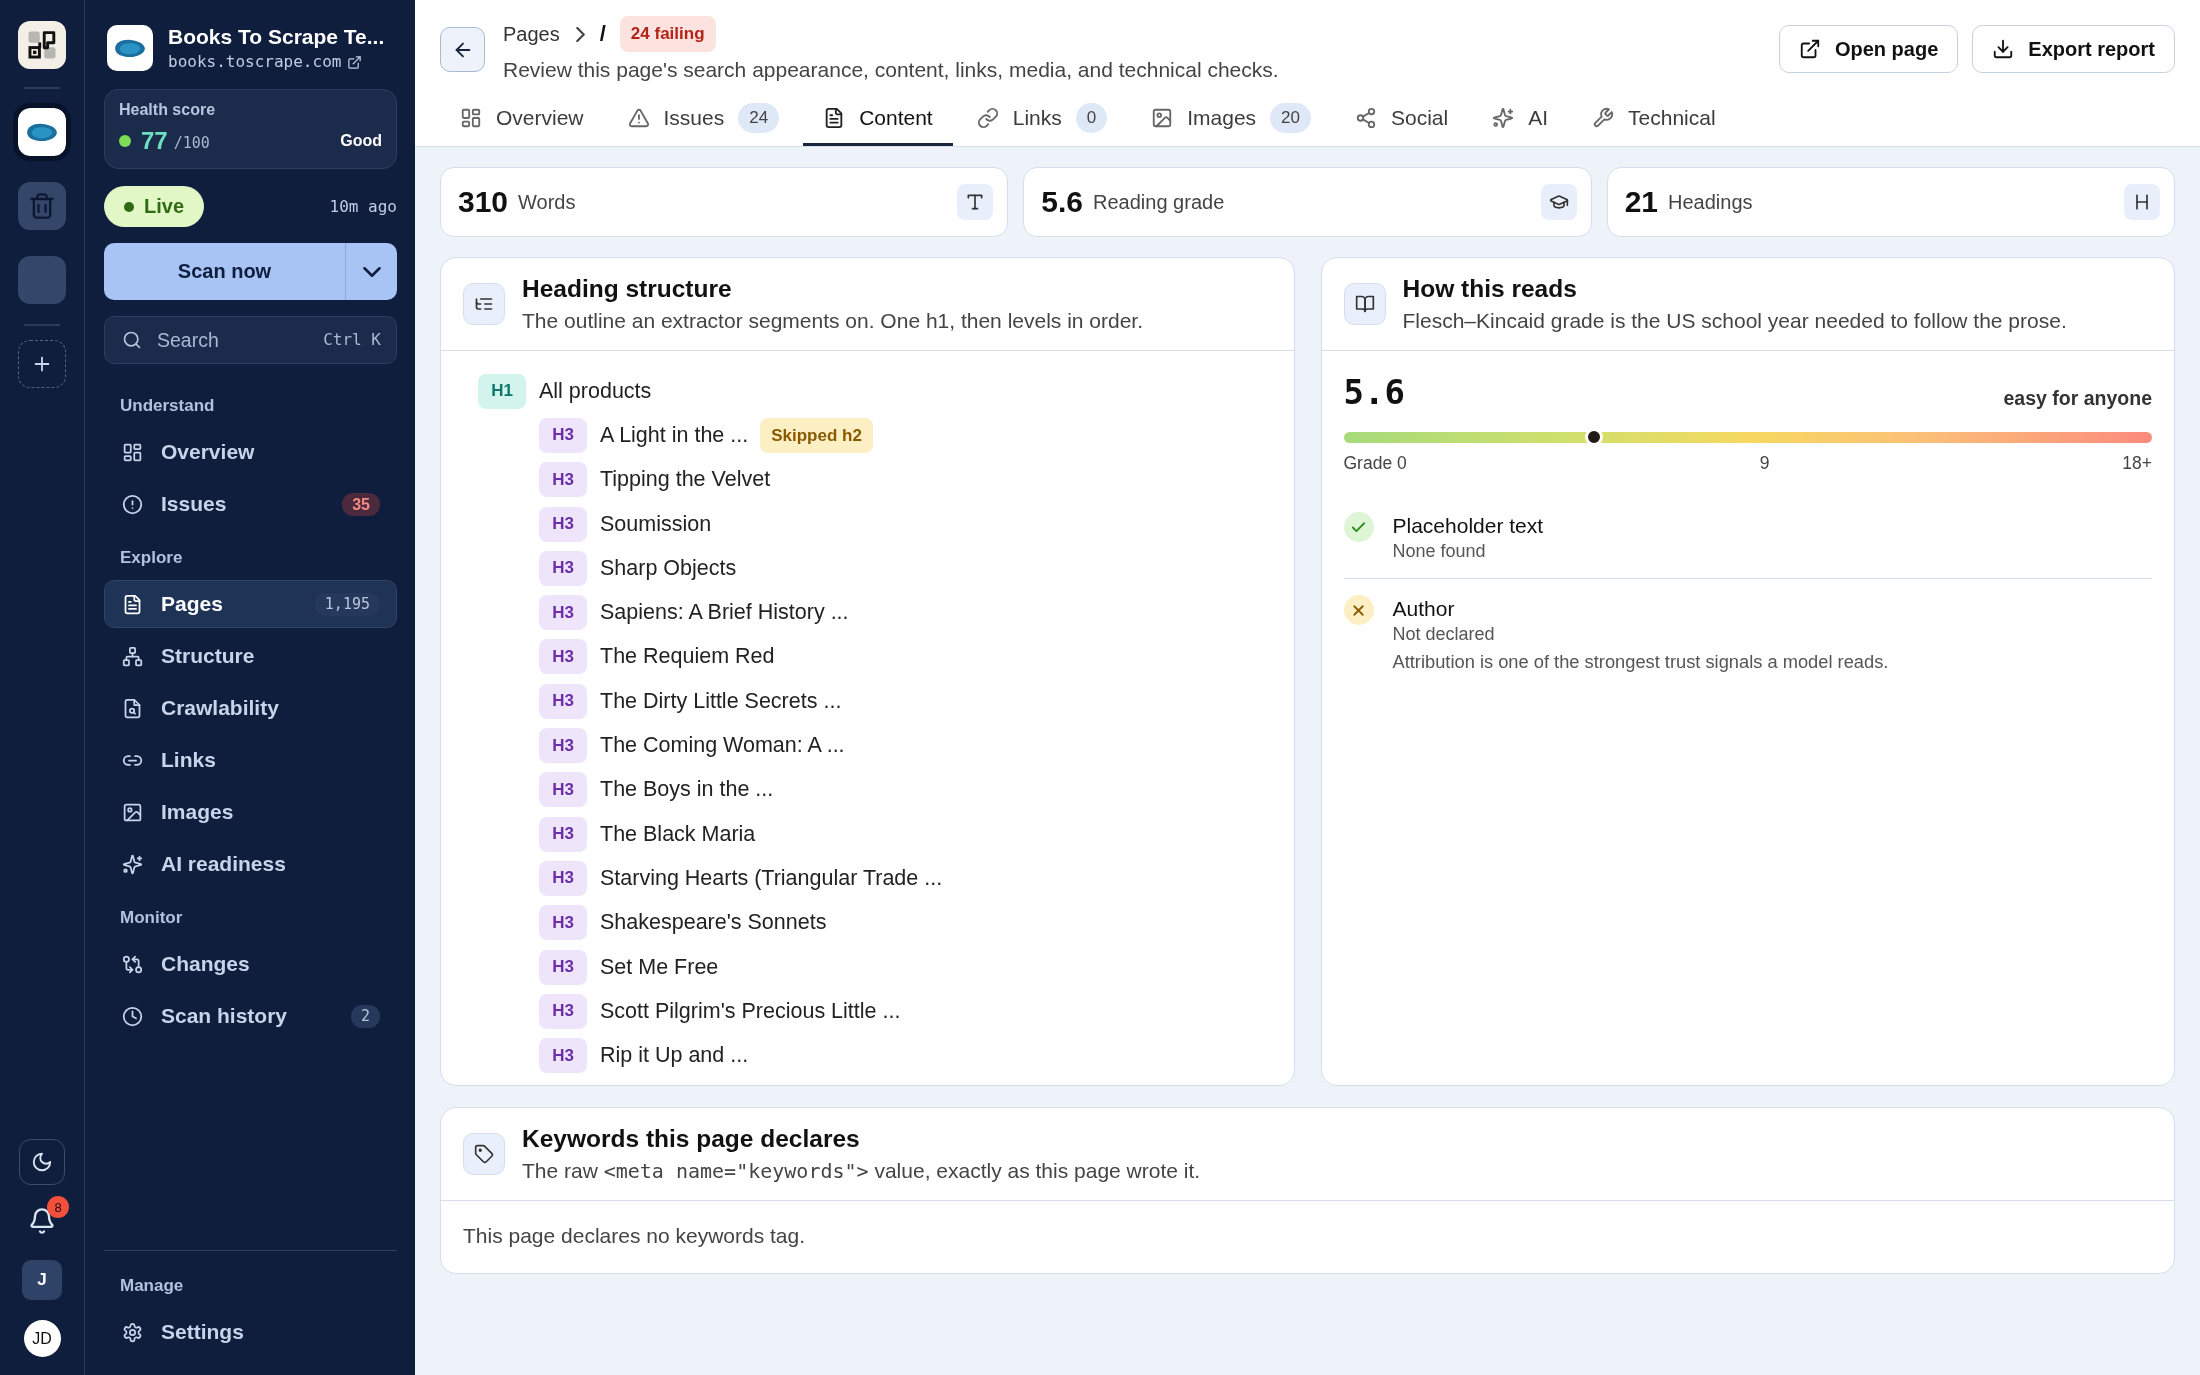 This screenshot has width=2200, height=1375. What do you see at coordinates (484, 304) in the screenshot?
I see `list-tree-icon` at bounding box center [484, 304].